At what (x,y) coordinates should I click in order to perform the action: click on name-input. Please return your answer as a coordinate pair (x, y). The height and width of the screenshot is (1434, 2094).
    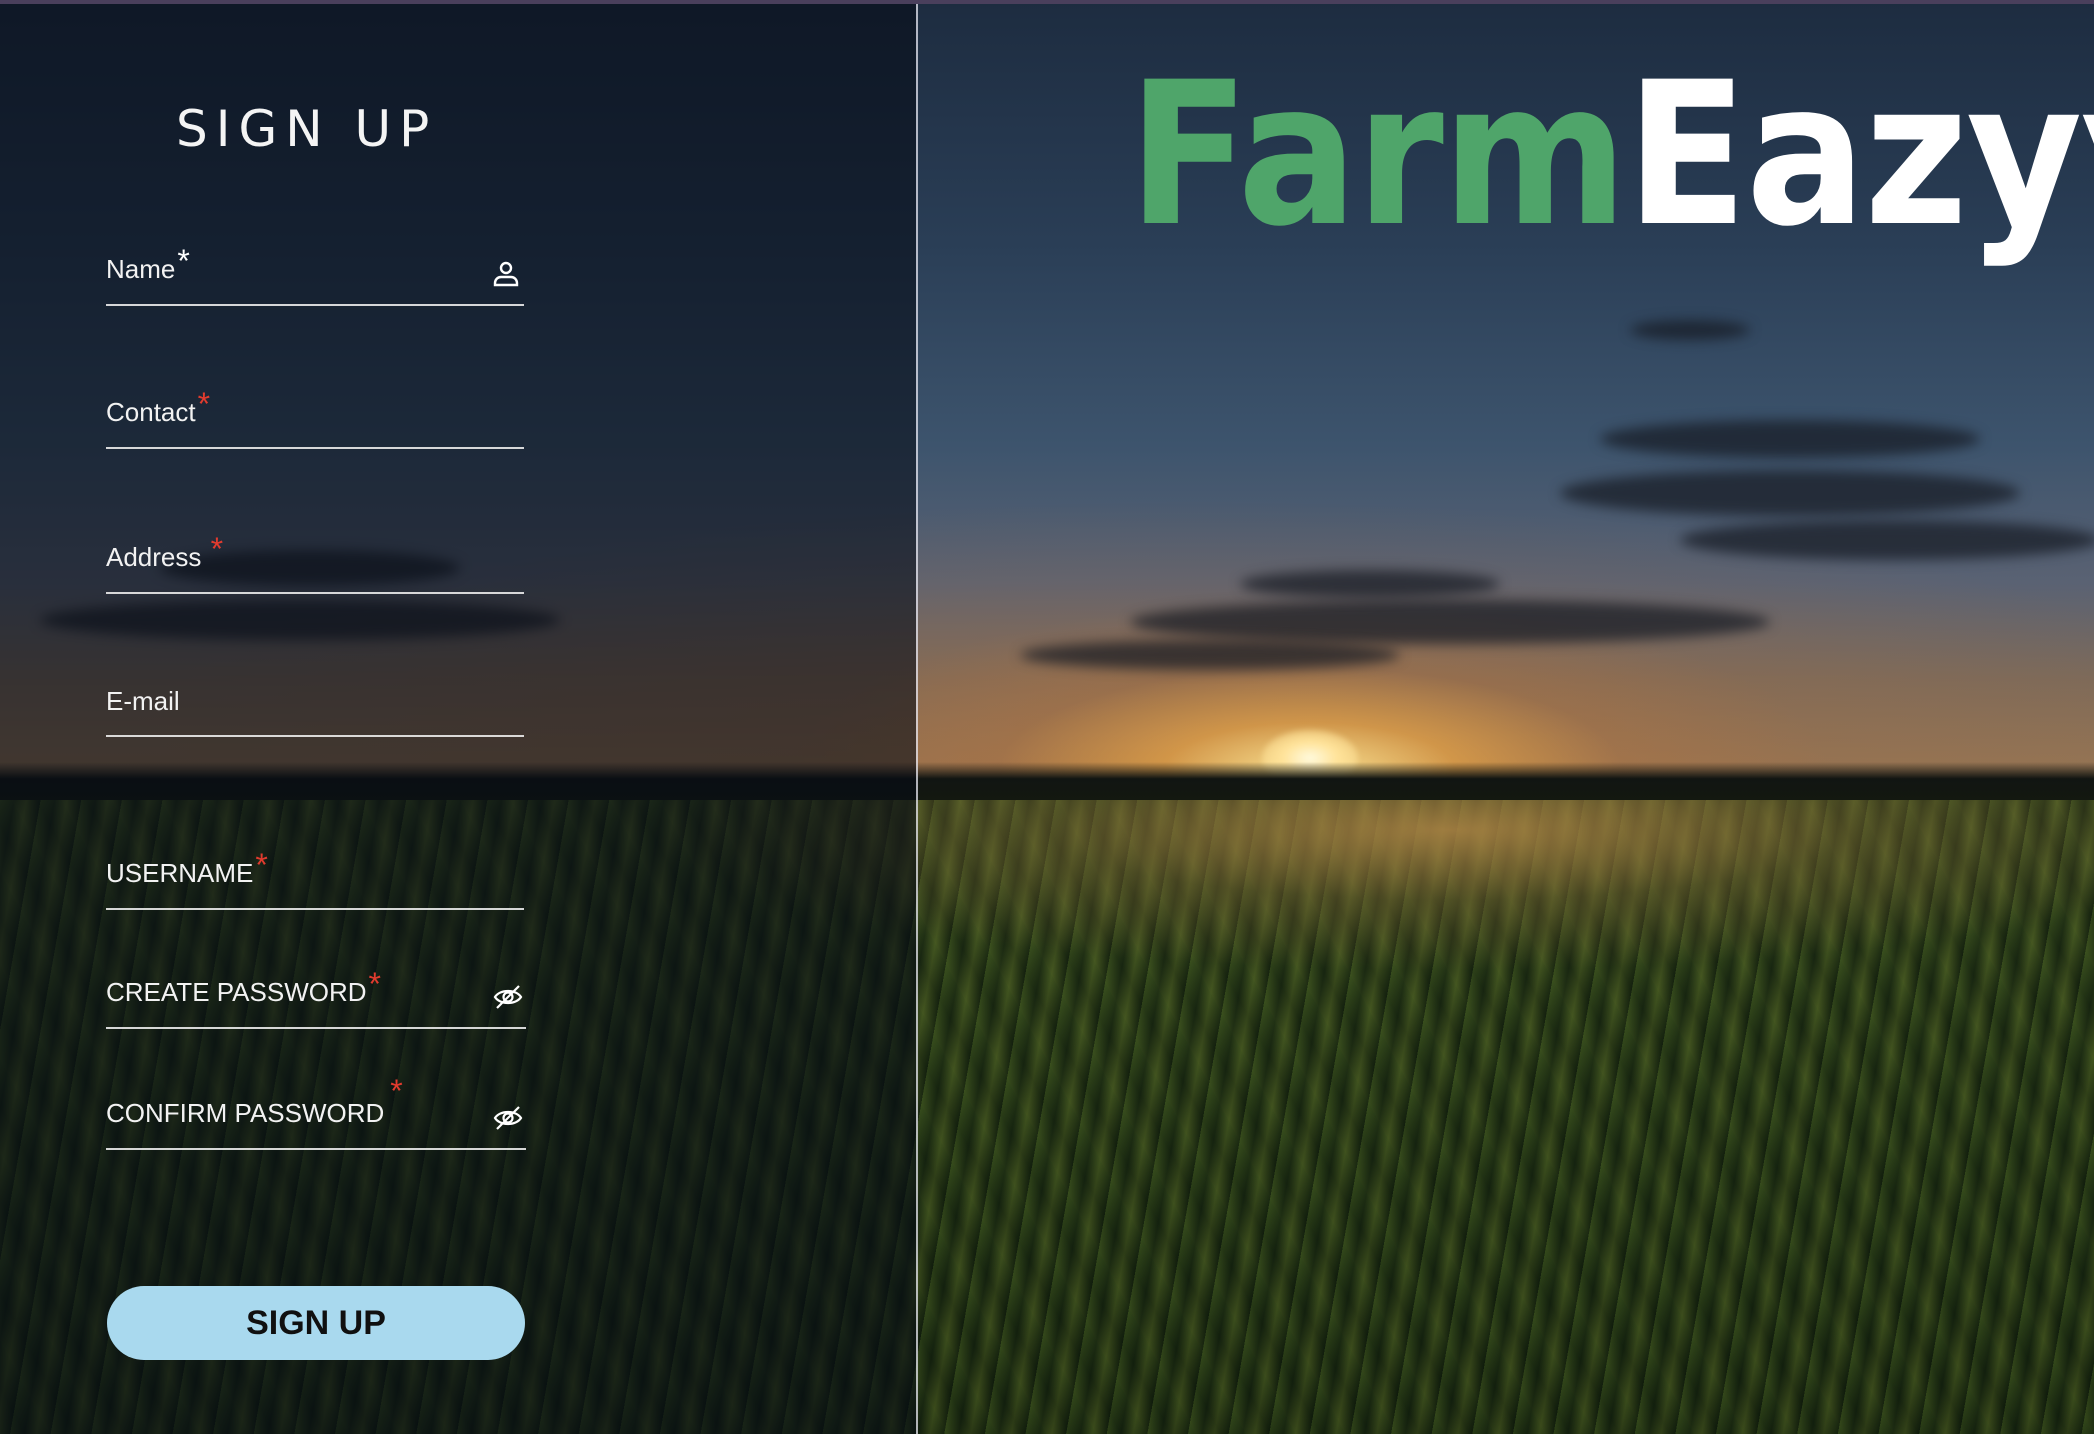
    Looking at the image, I should click on (295, 279).